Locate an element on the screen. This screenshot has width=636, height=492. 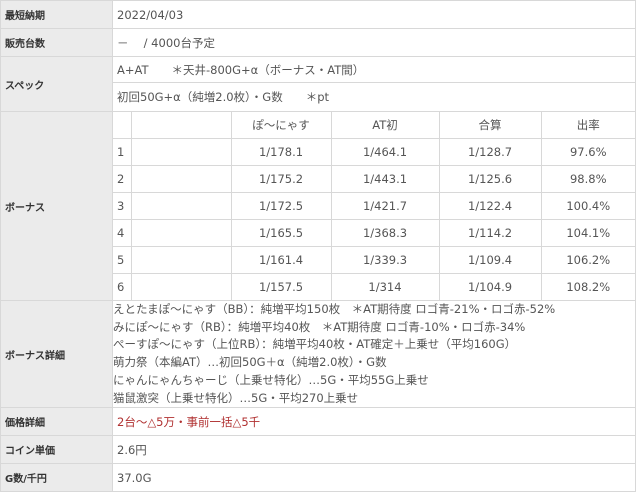
setting-number: 2 is located at coordinates (122, 179).